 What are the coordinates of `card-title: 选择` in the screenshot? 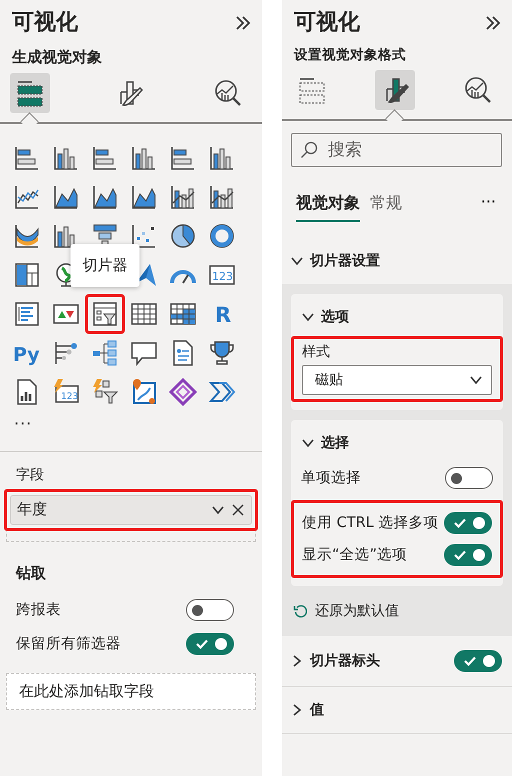 It's located at (335, 443).